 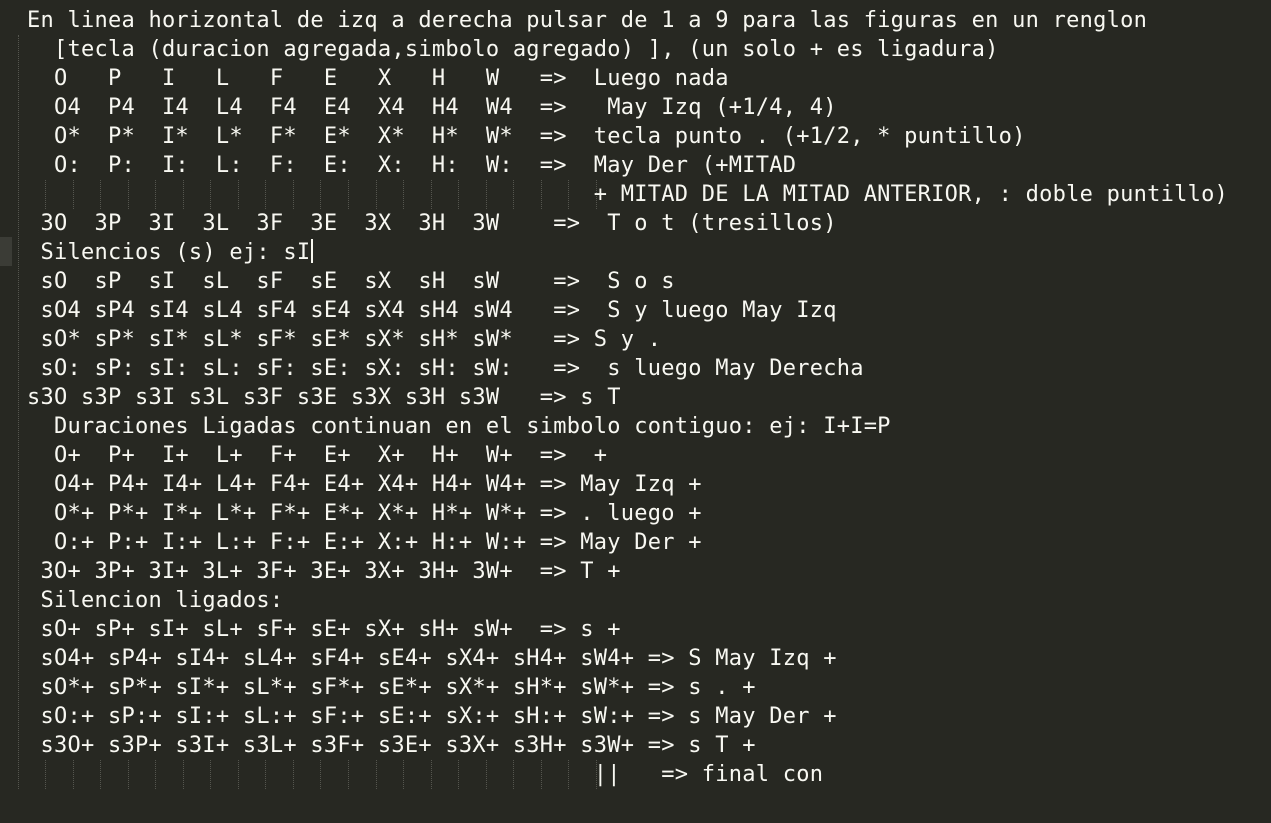 I want to click on code-line-current: Silencios (s) ej: sI, so click(x=157, y=252).